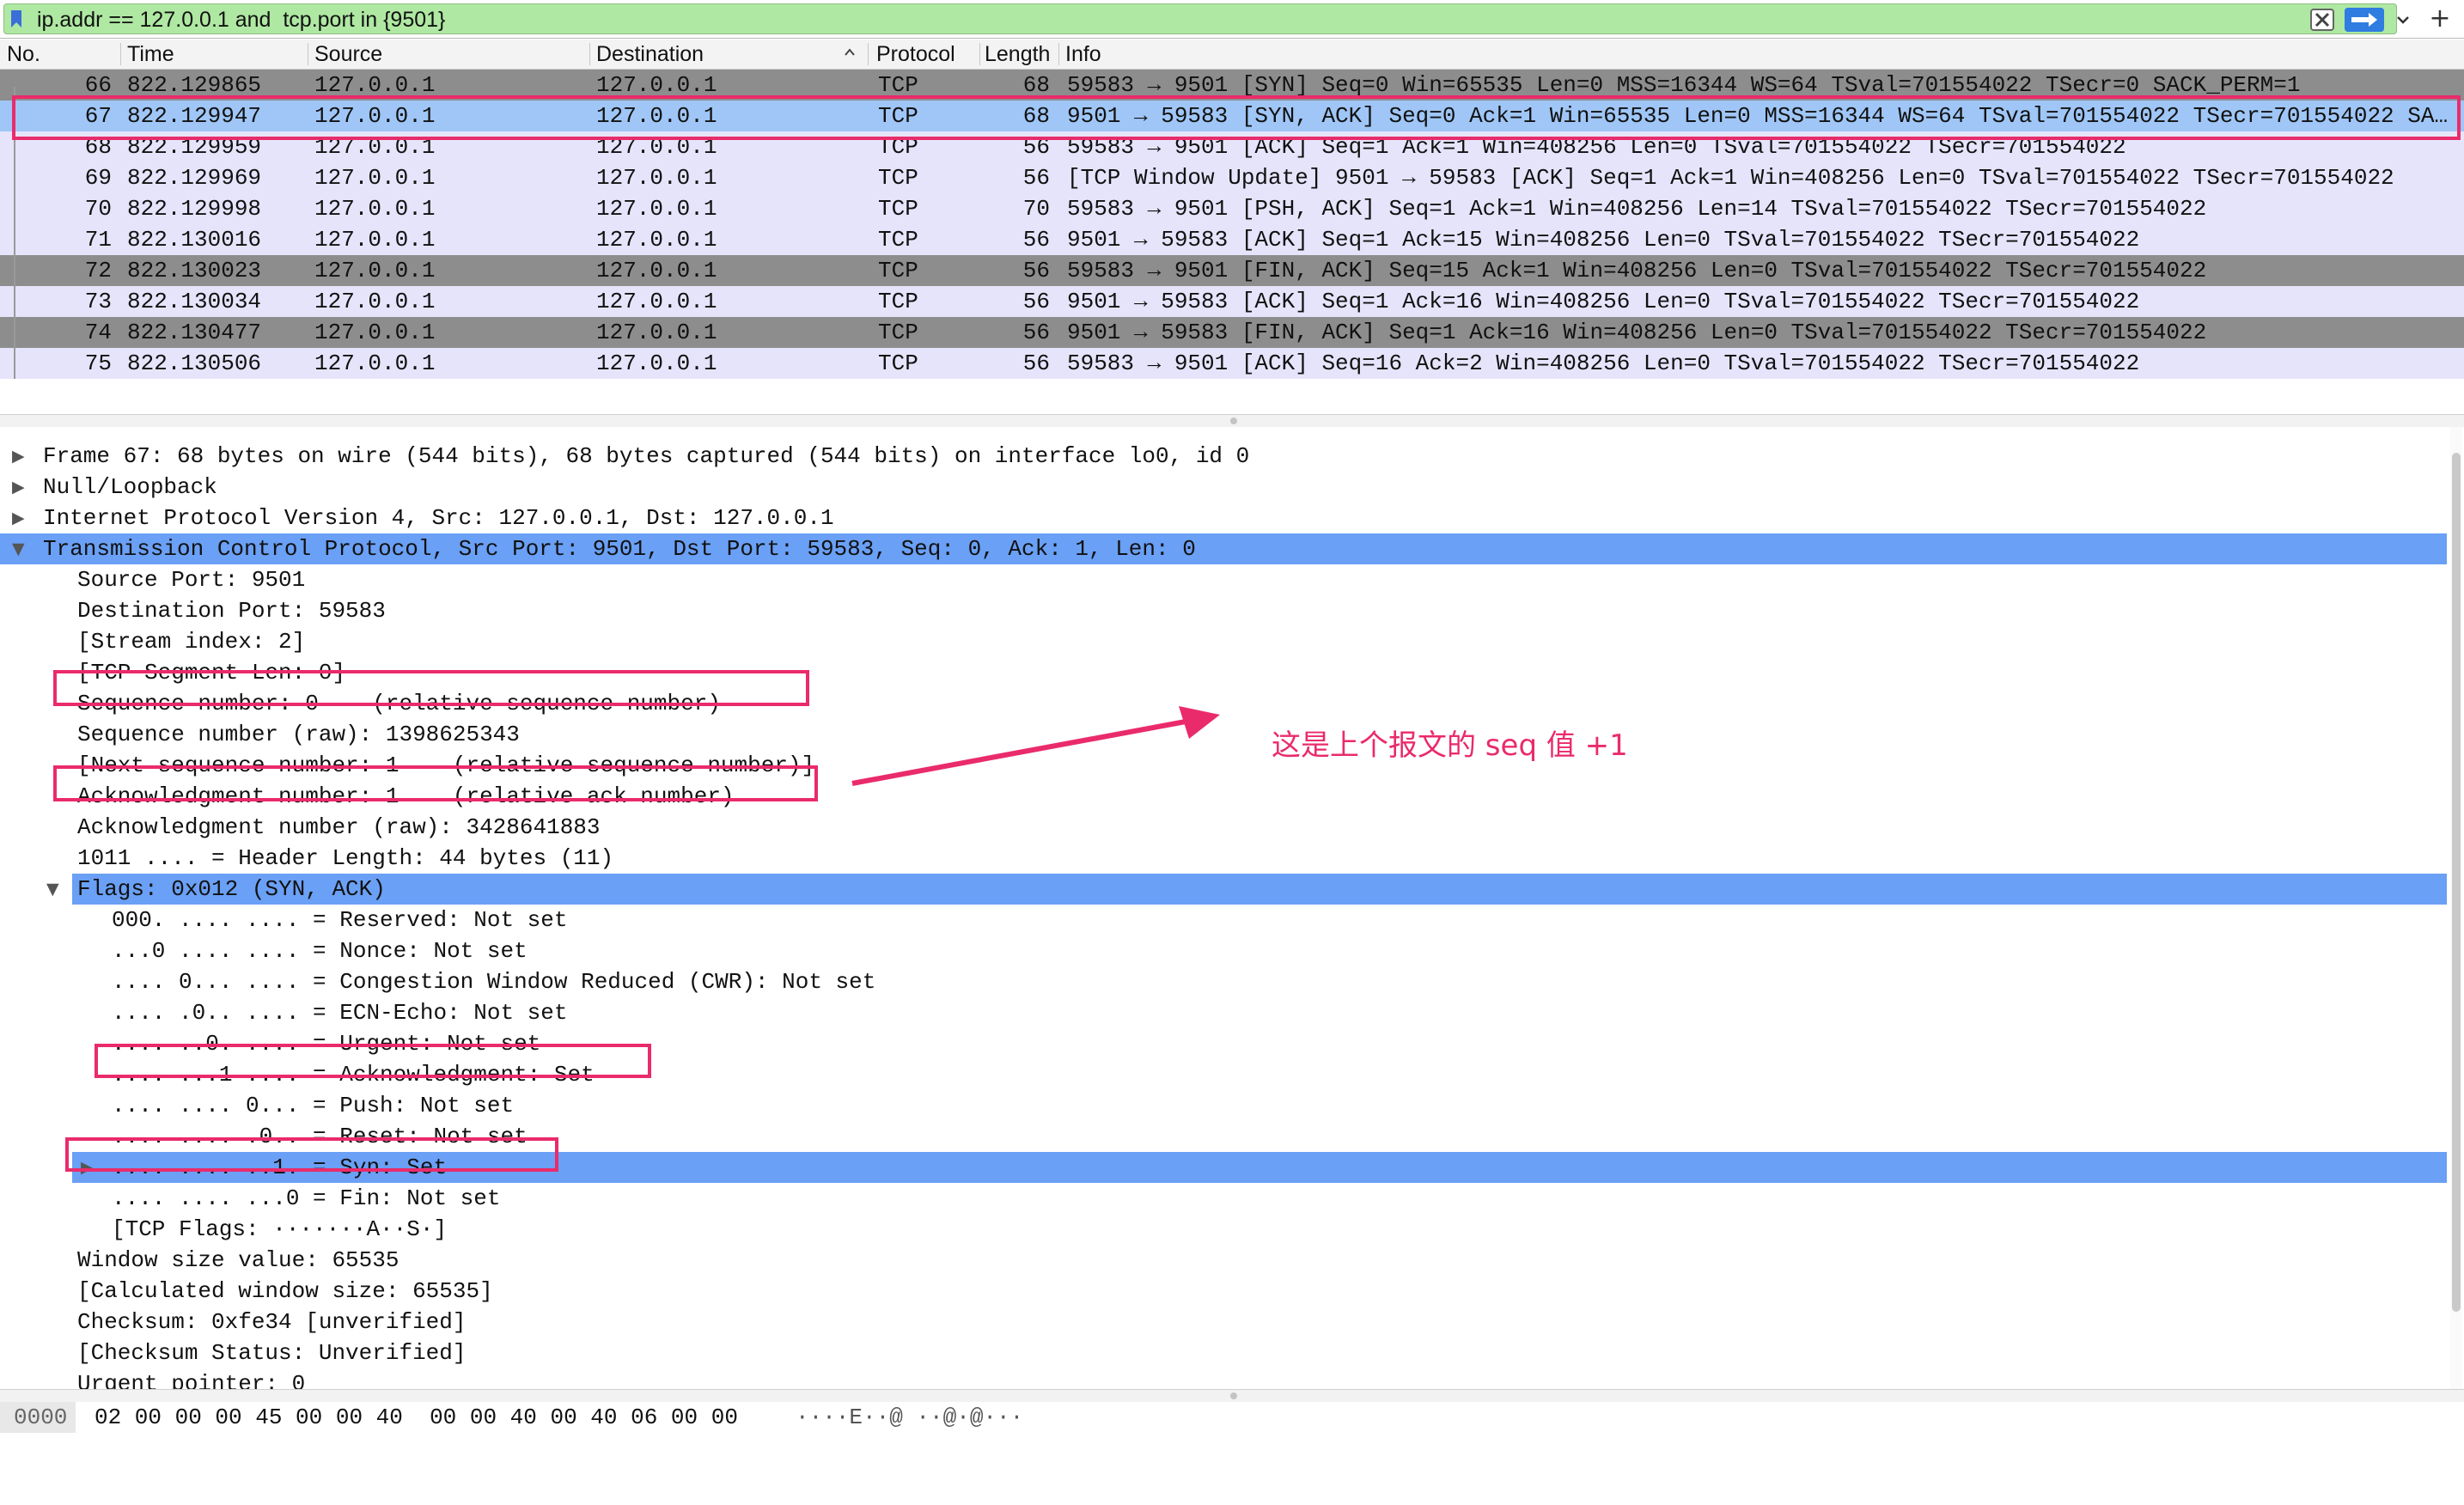  What do you see at coordinates (340, 1013) in the screenshot?
I see `detail-row-text: .... .0.. .... = ECN-Echo: Not set` at bounding box center [340, 1013].